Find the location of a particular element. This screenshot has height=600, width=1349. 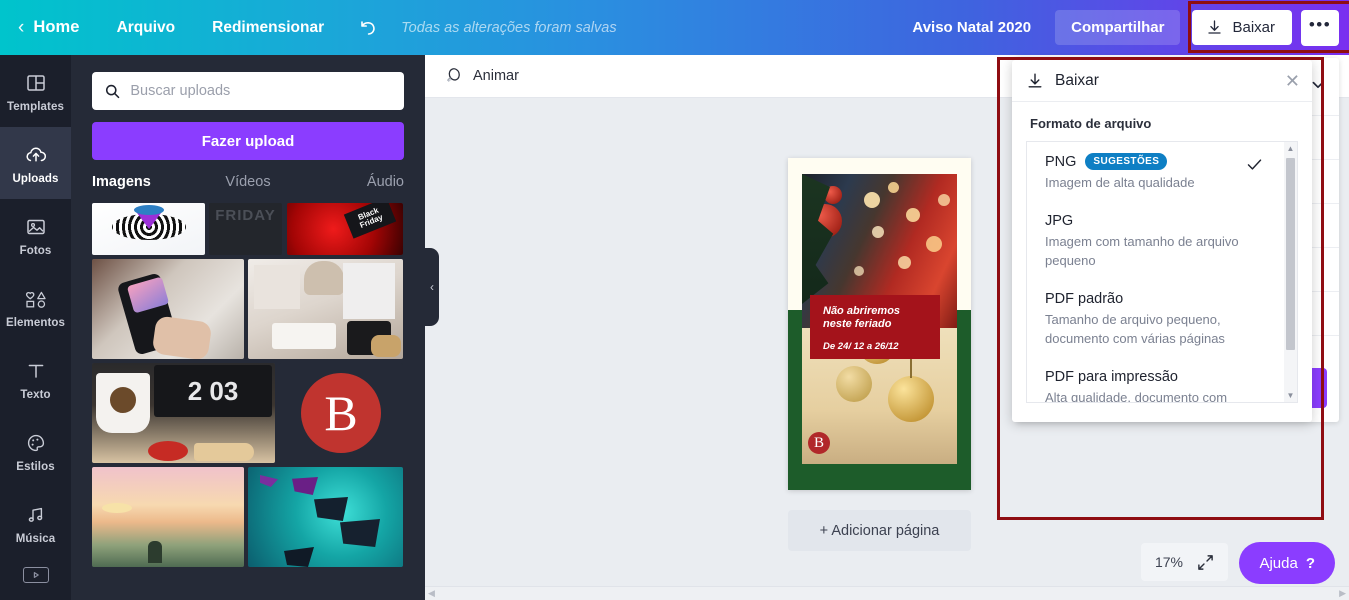

sidebar-item-label: Uploads is located at coordinates (35, 178).